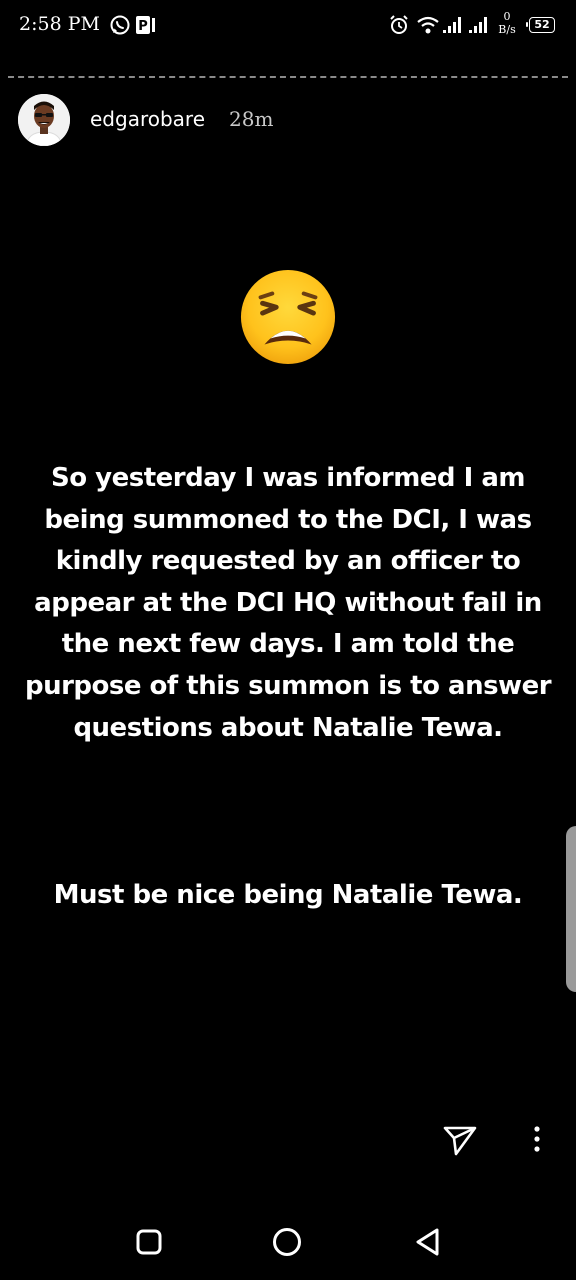 The width and height of the screenshot is (576, 1280). I want to click on story-time-ago: 28m, so click(251, 119).